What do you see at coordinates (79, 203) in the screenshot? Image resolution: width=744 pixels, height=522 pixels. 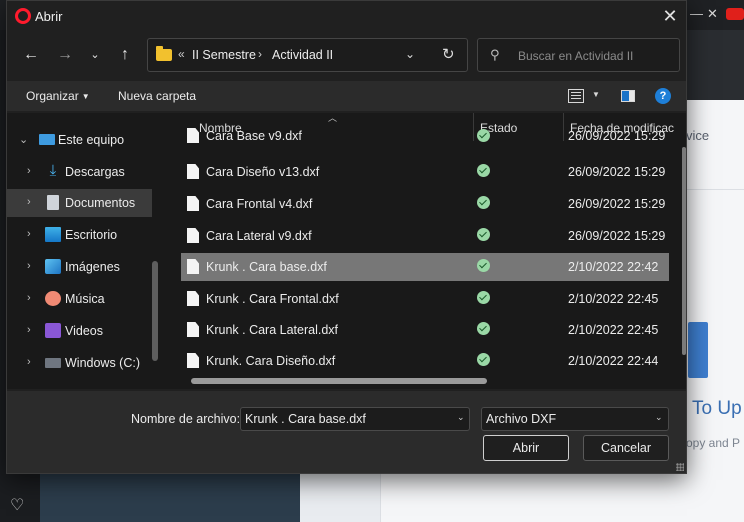 I see `sidebar-item-documentos: › Documentos` at bounding box center [79, 203].